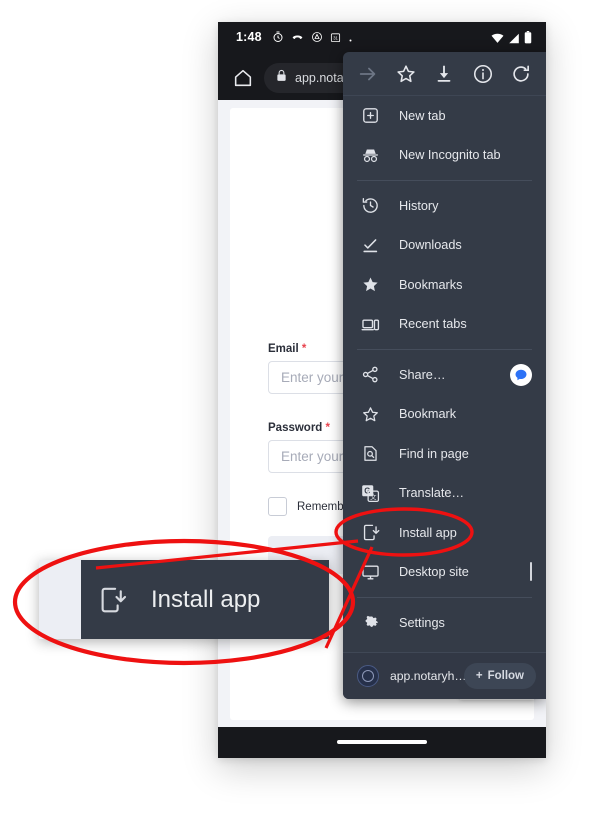  I want to click on install-app-callout: Install app, so click(184, 599).